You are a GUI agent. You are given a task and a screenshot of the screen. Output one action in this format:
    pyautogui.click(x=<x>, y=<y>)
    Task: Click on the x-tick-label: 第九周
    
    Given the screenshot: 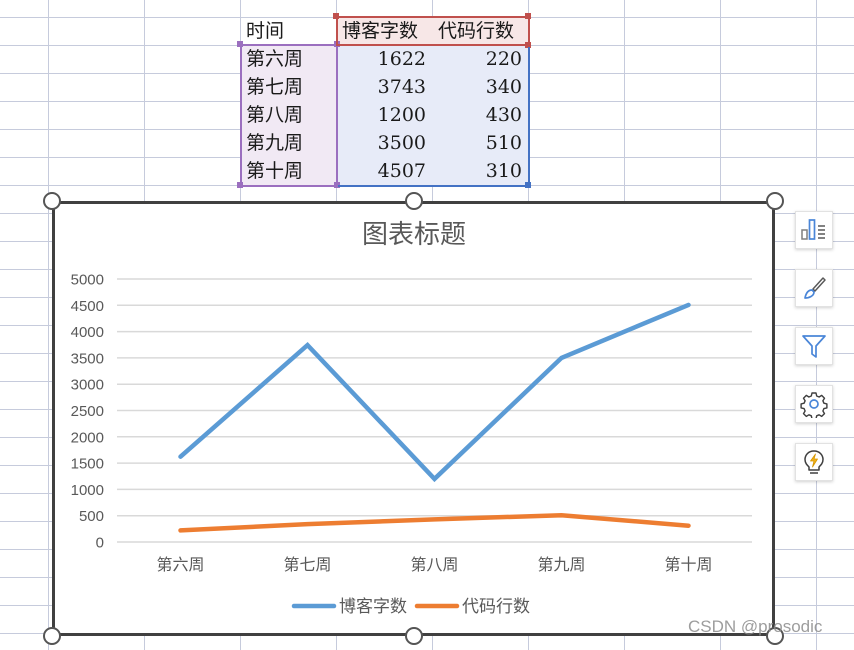 What is the action you would take?
    pyautogui.click(x=561, y=564)
    